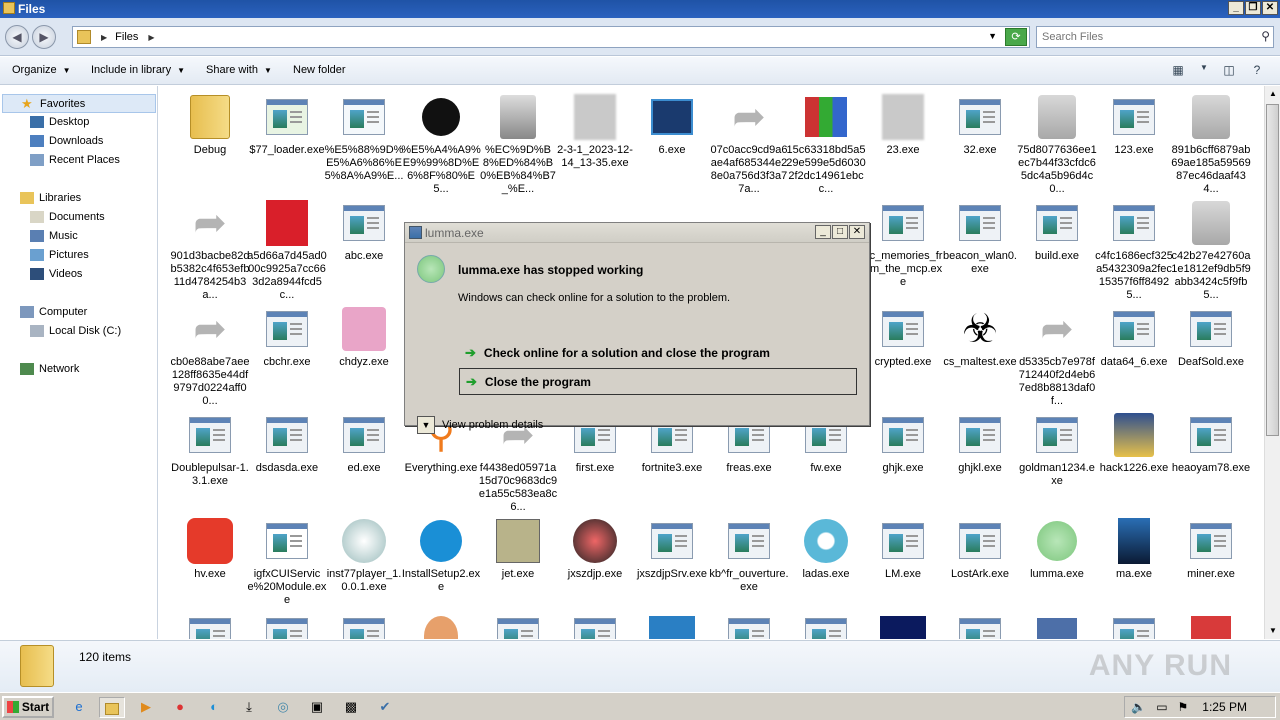 The height and width of the screenshot is (720, 1280). What do you see at coordinates (1257, 71) in the screenshot?
I see `help-icon: ?` at bounding box center [1257, 71].